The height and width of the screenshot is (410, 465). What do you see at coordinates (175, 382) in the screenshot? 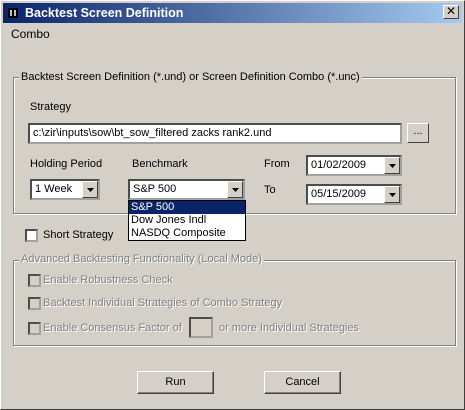
I see `run-button: Run` at bounding box center [175, 382].